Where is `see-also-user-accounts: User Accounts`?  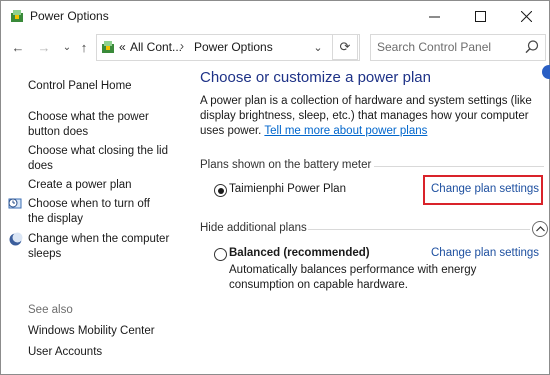
see-also-user-accounts: User Accounts is located at coordinates (65, 352).